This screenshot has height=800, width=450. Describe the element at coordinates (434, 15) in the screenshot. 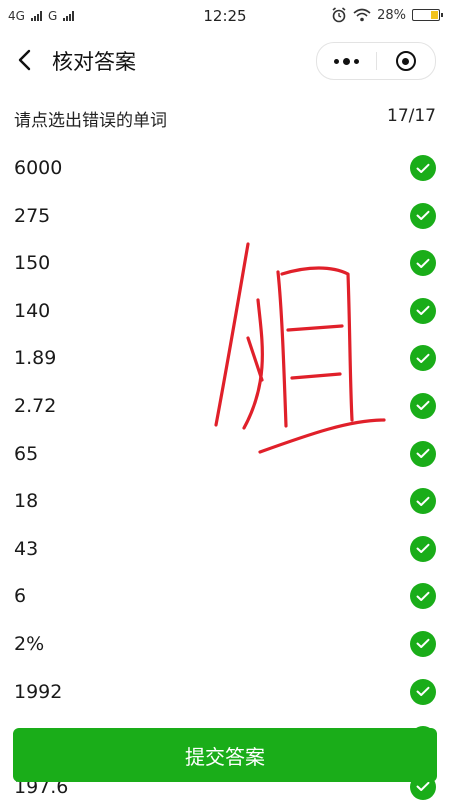

I see `battery-fill` at that location.